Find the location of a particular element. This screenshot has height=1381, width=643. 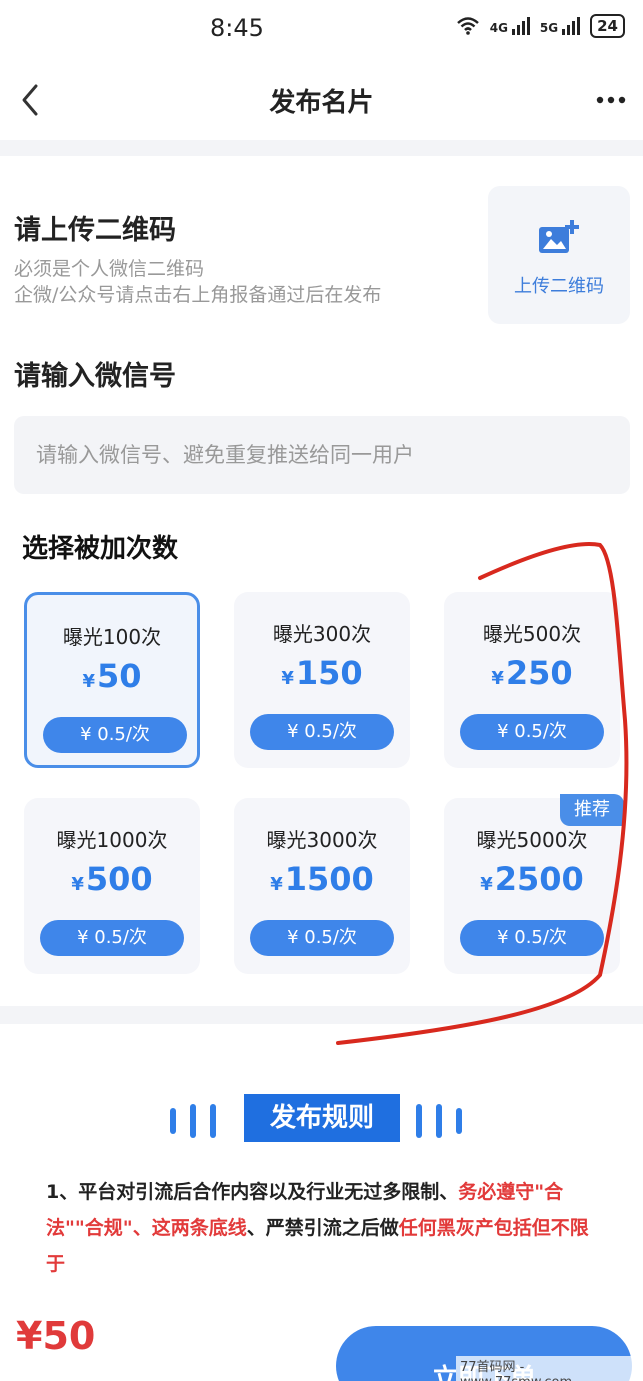

upload-qr-button: 上传二维码 is located at coordinates (559, 255).